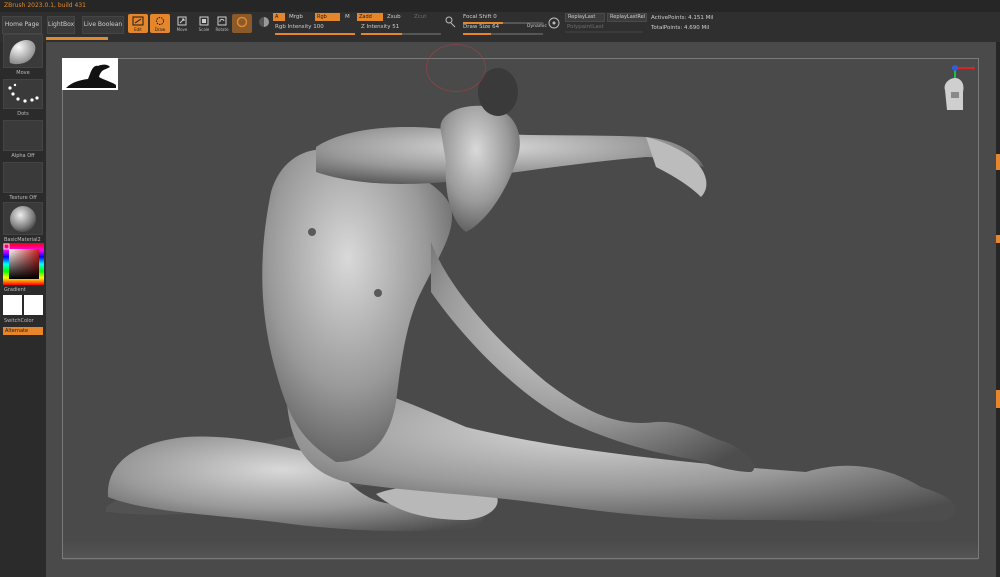 The image size is (1000, 577). I want to click on edit-button: Edit, so click(138, 23).